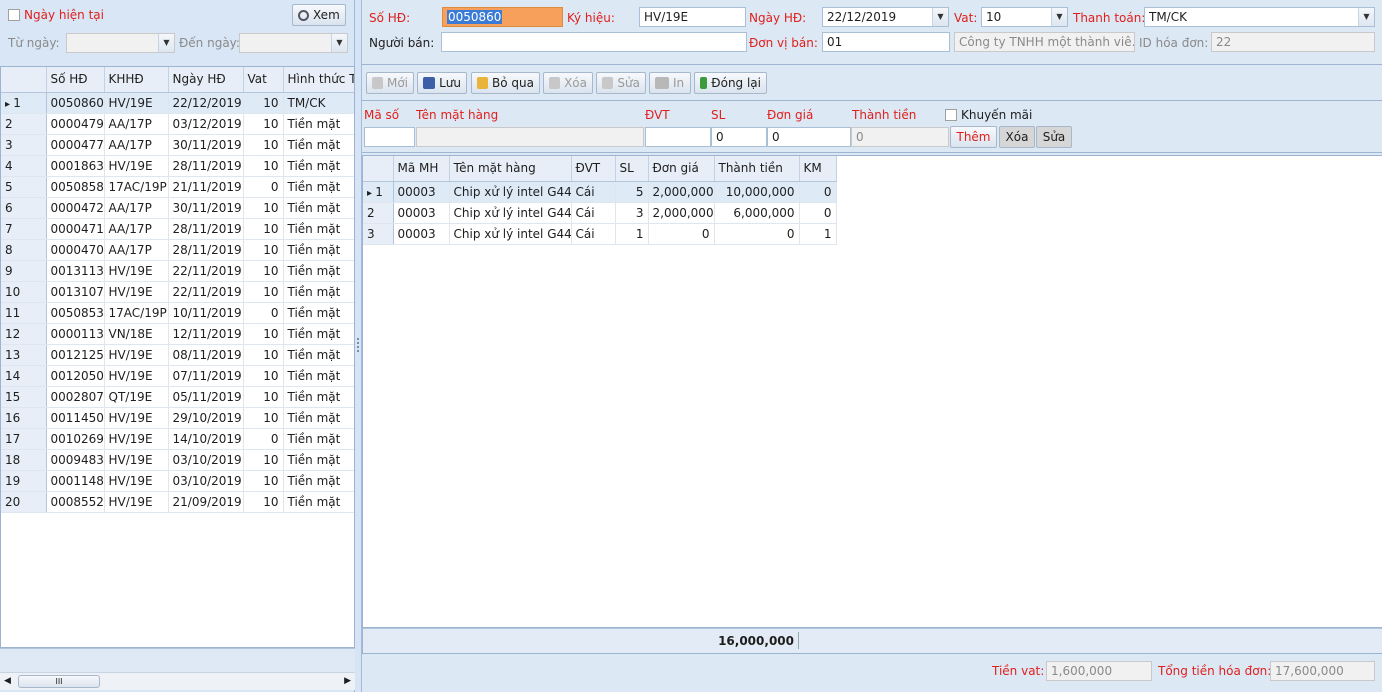 Image resolution: width=1382 pixels, height=692 pixels. I want to click on table-row: 16 0011450 HV/19E 29/10/2019 10 Tiền mặt, so click(177, 418).